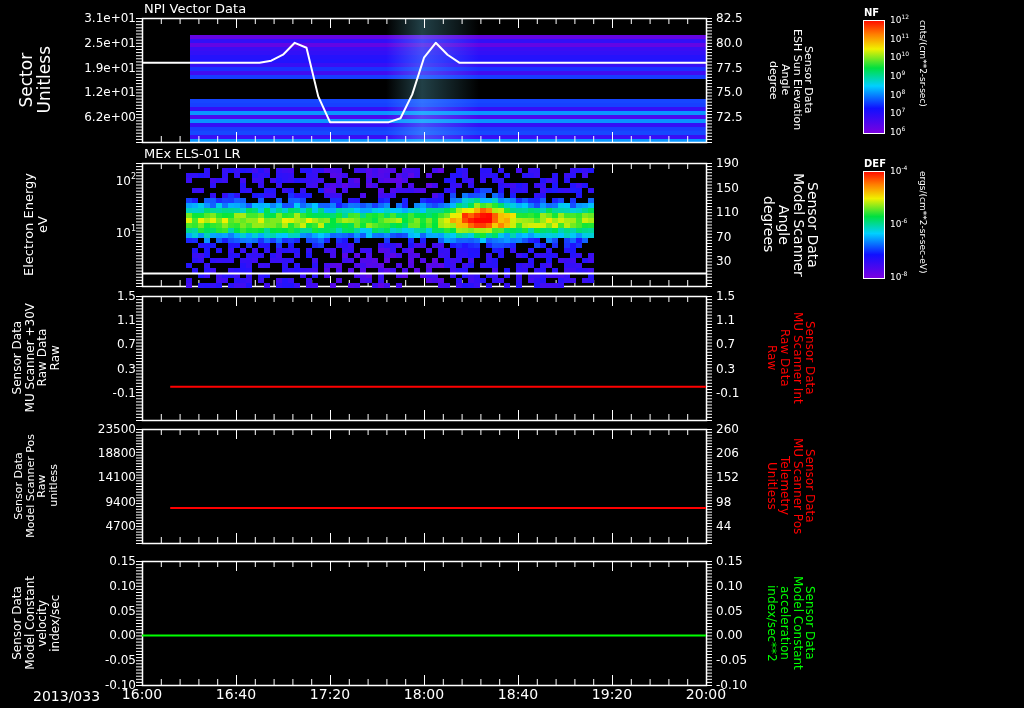  What do you see at coordinates (729, 117) in the screenshot?
I see `tick-label: 72.5` at bounding box center [729, 117].